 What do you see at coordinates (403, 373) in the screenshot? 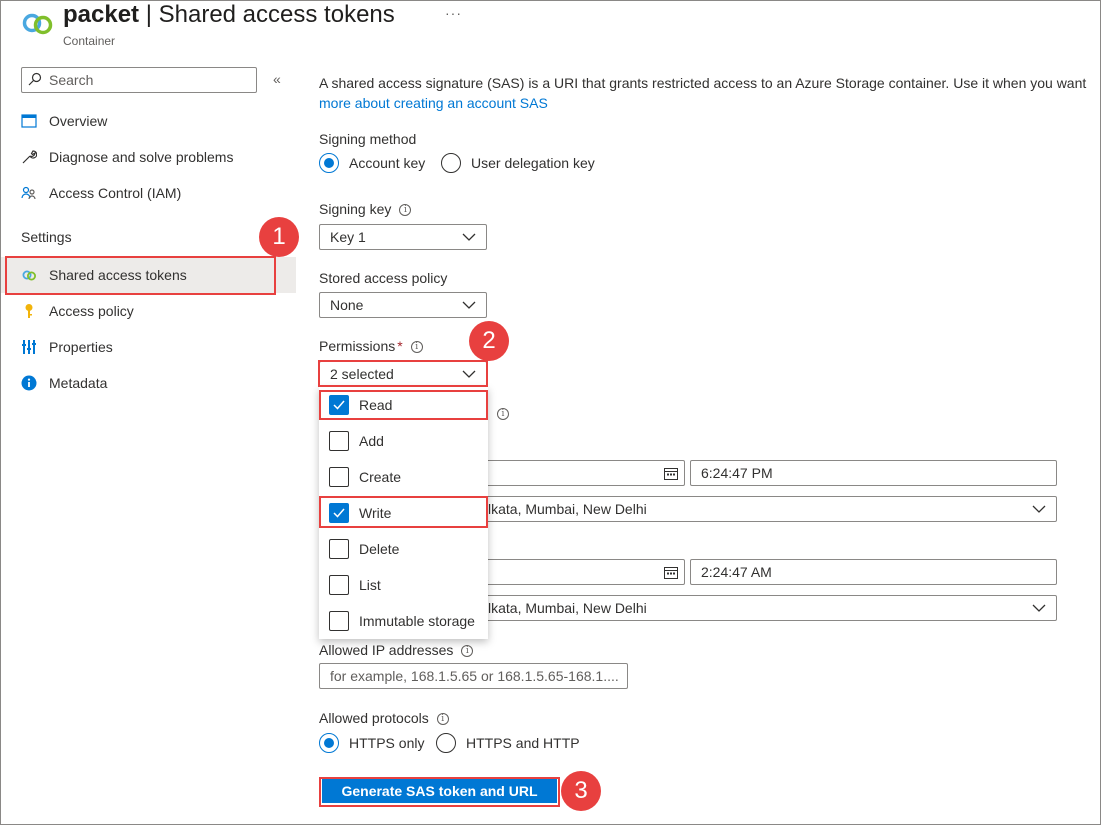
I see `annotation-highlight-permissions` at bounding box center [403, 373].